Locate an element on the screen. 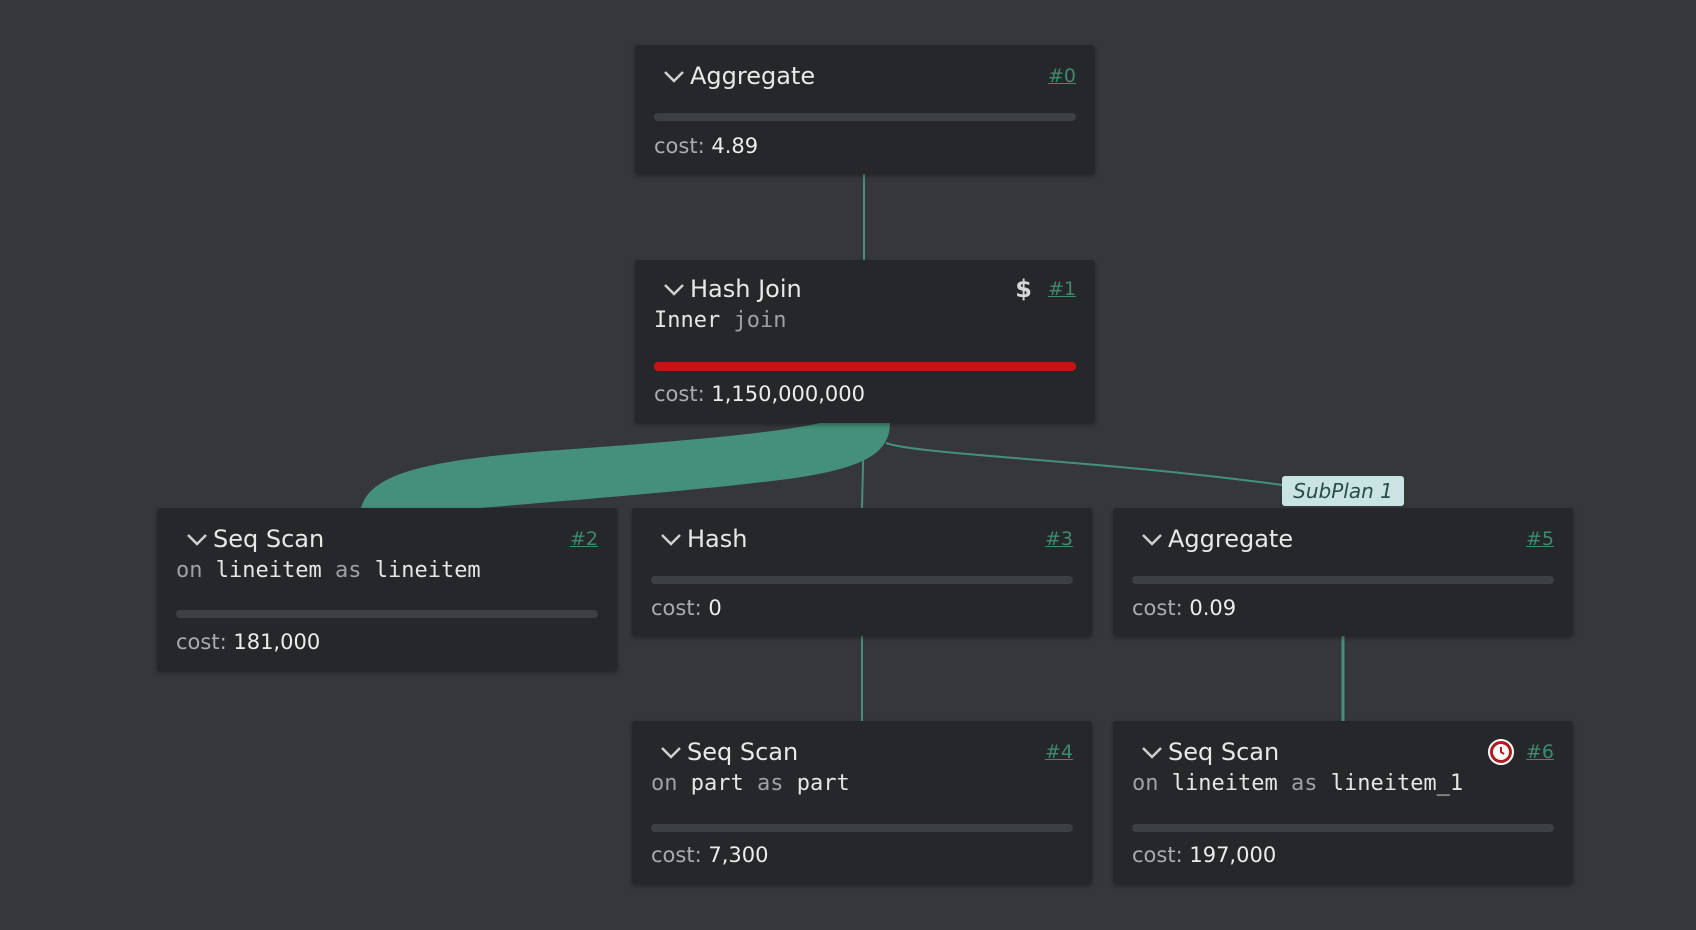 The height and width of the screenshot is (930, 1696). clock-icon is located at coordinates (1500, 752).